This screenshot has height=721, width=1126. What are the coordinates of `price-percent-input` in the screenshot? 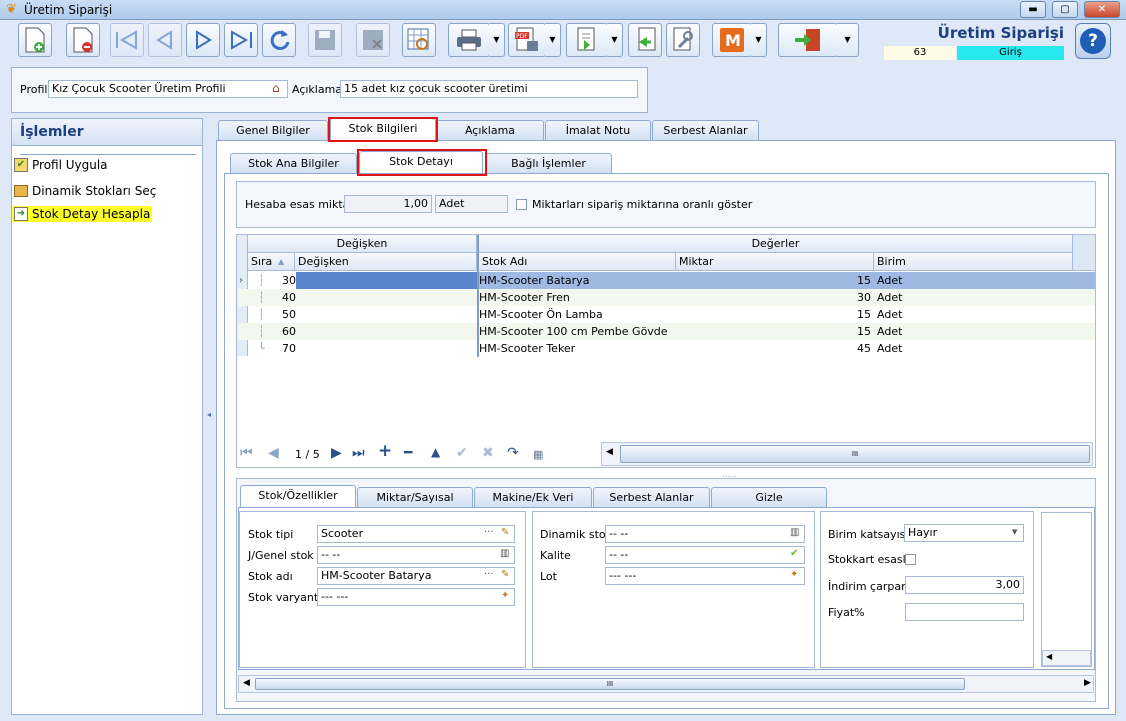 It's located at (964, 612).